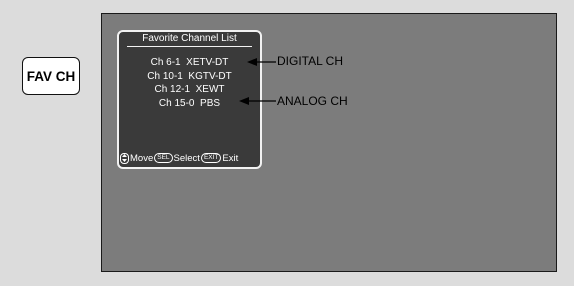 Image resolution: width=574 pixels, height=286 pixels. Describe the element at coordinates (257, 81) in the screenshot. I see `callout-arrows` at that location.